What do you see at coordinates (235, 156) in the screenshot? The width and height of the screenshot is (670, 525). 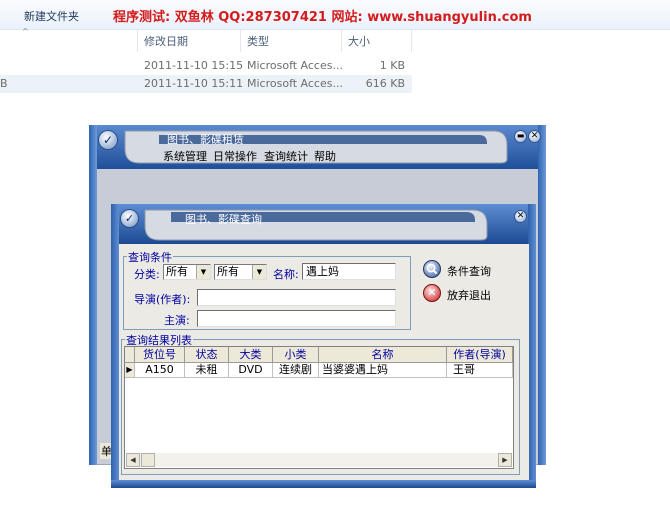 I see `menu-daily: 日常操作` at bounding box center [235, 156].